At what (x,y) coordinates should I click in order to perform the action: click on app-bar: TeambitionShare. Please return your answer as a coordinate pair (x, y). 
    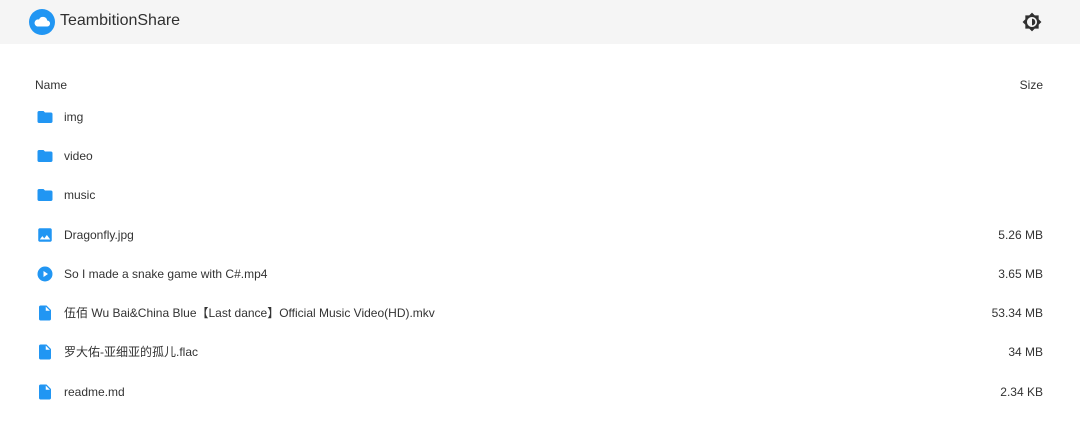
    Looking at the image, I should click on (540, 22).